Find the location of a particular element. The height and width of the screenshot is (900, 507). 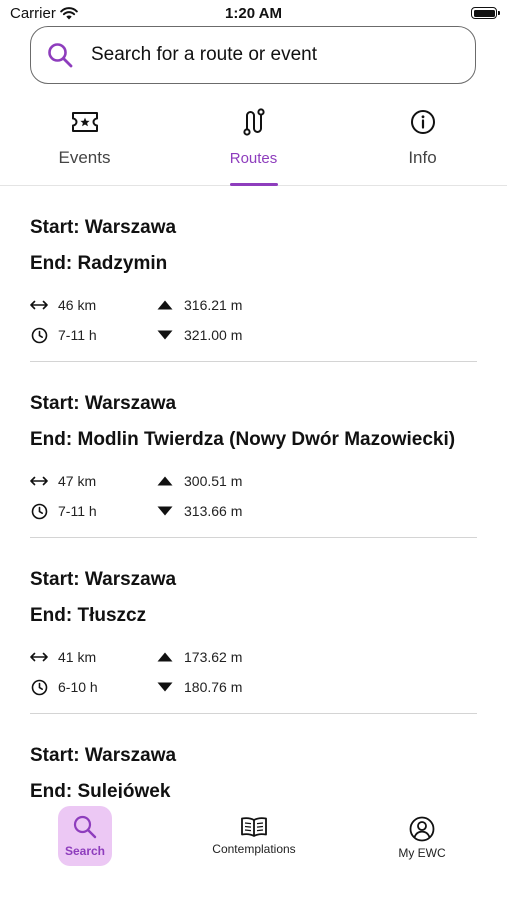

route-ascent-value: 300.51 m is located at coordinates (213, 481).